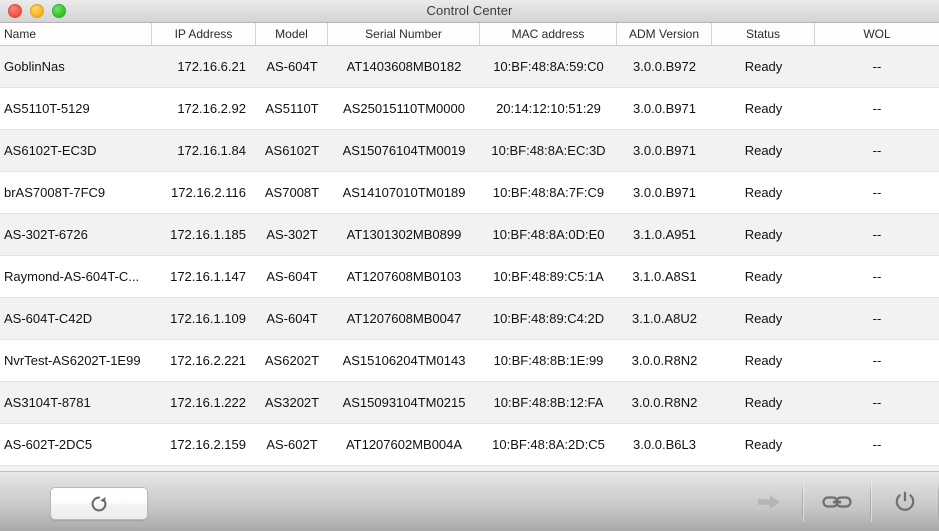 This screenshot has width=939, height=531. What do you see at coordinates (47, 108) in the screenshot?
I see `cell-name: AS5110T-5129` at bounding box center [47, 108].